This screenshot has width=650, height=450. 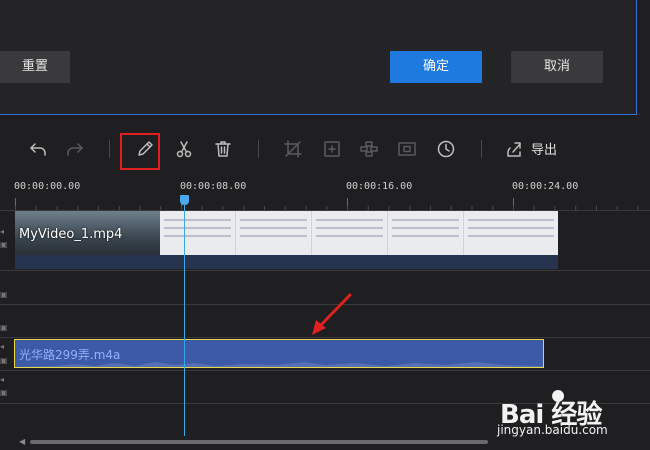 What do you see at coordinates (279, 353) in the screenshot?
I see `audio-clip: 光华路299弄.m4a` at bounding box center [279, 353].